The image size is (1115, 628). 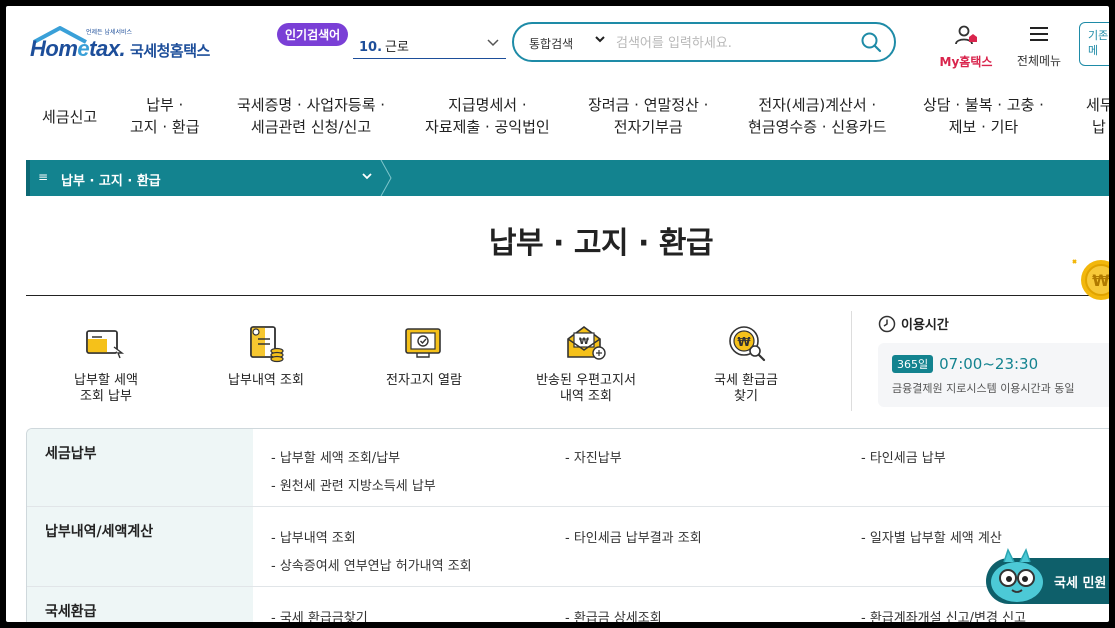 I want to click on breadcrumb-edge, so click(x=28, y=178).